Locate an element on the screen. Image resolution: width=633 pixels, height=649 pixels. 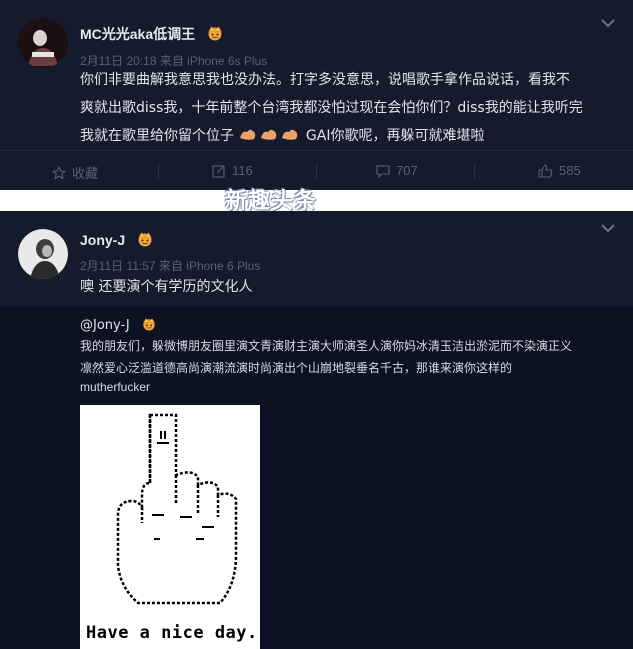
content-line: 爽就出歌diss我，十年前整个台湾我都没怕过现在会怕你们？diss我的能让我听完 is located at coordinates (331, 108).